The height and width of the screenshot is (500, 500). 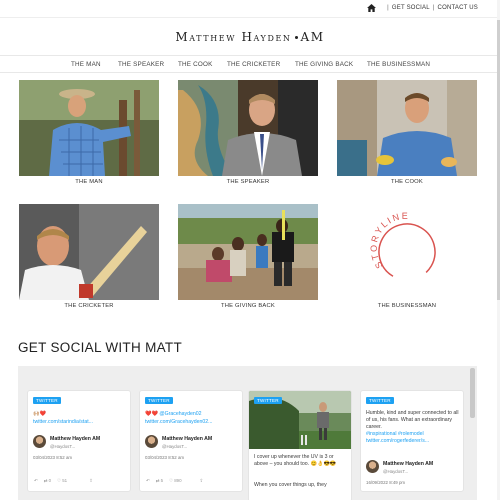 I want to click on get-social-link: GET SOCIAL, so click(x=411, y=8).